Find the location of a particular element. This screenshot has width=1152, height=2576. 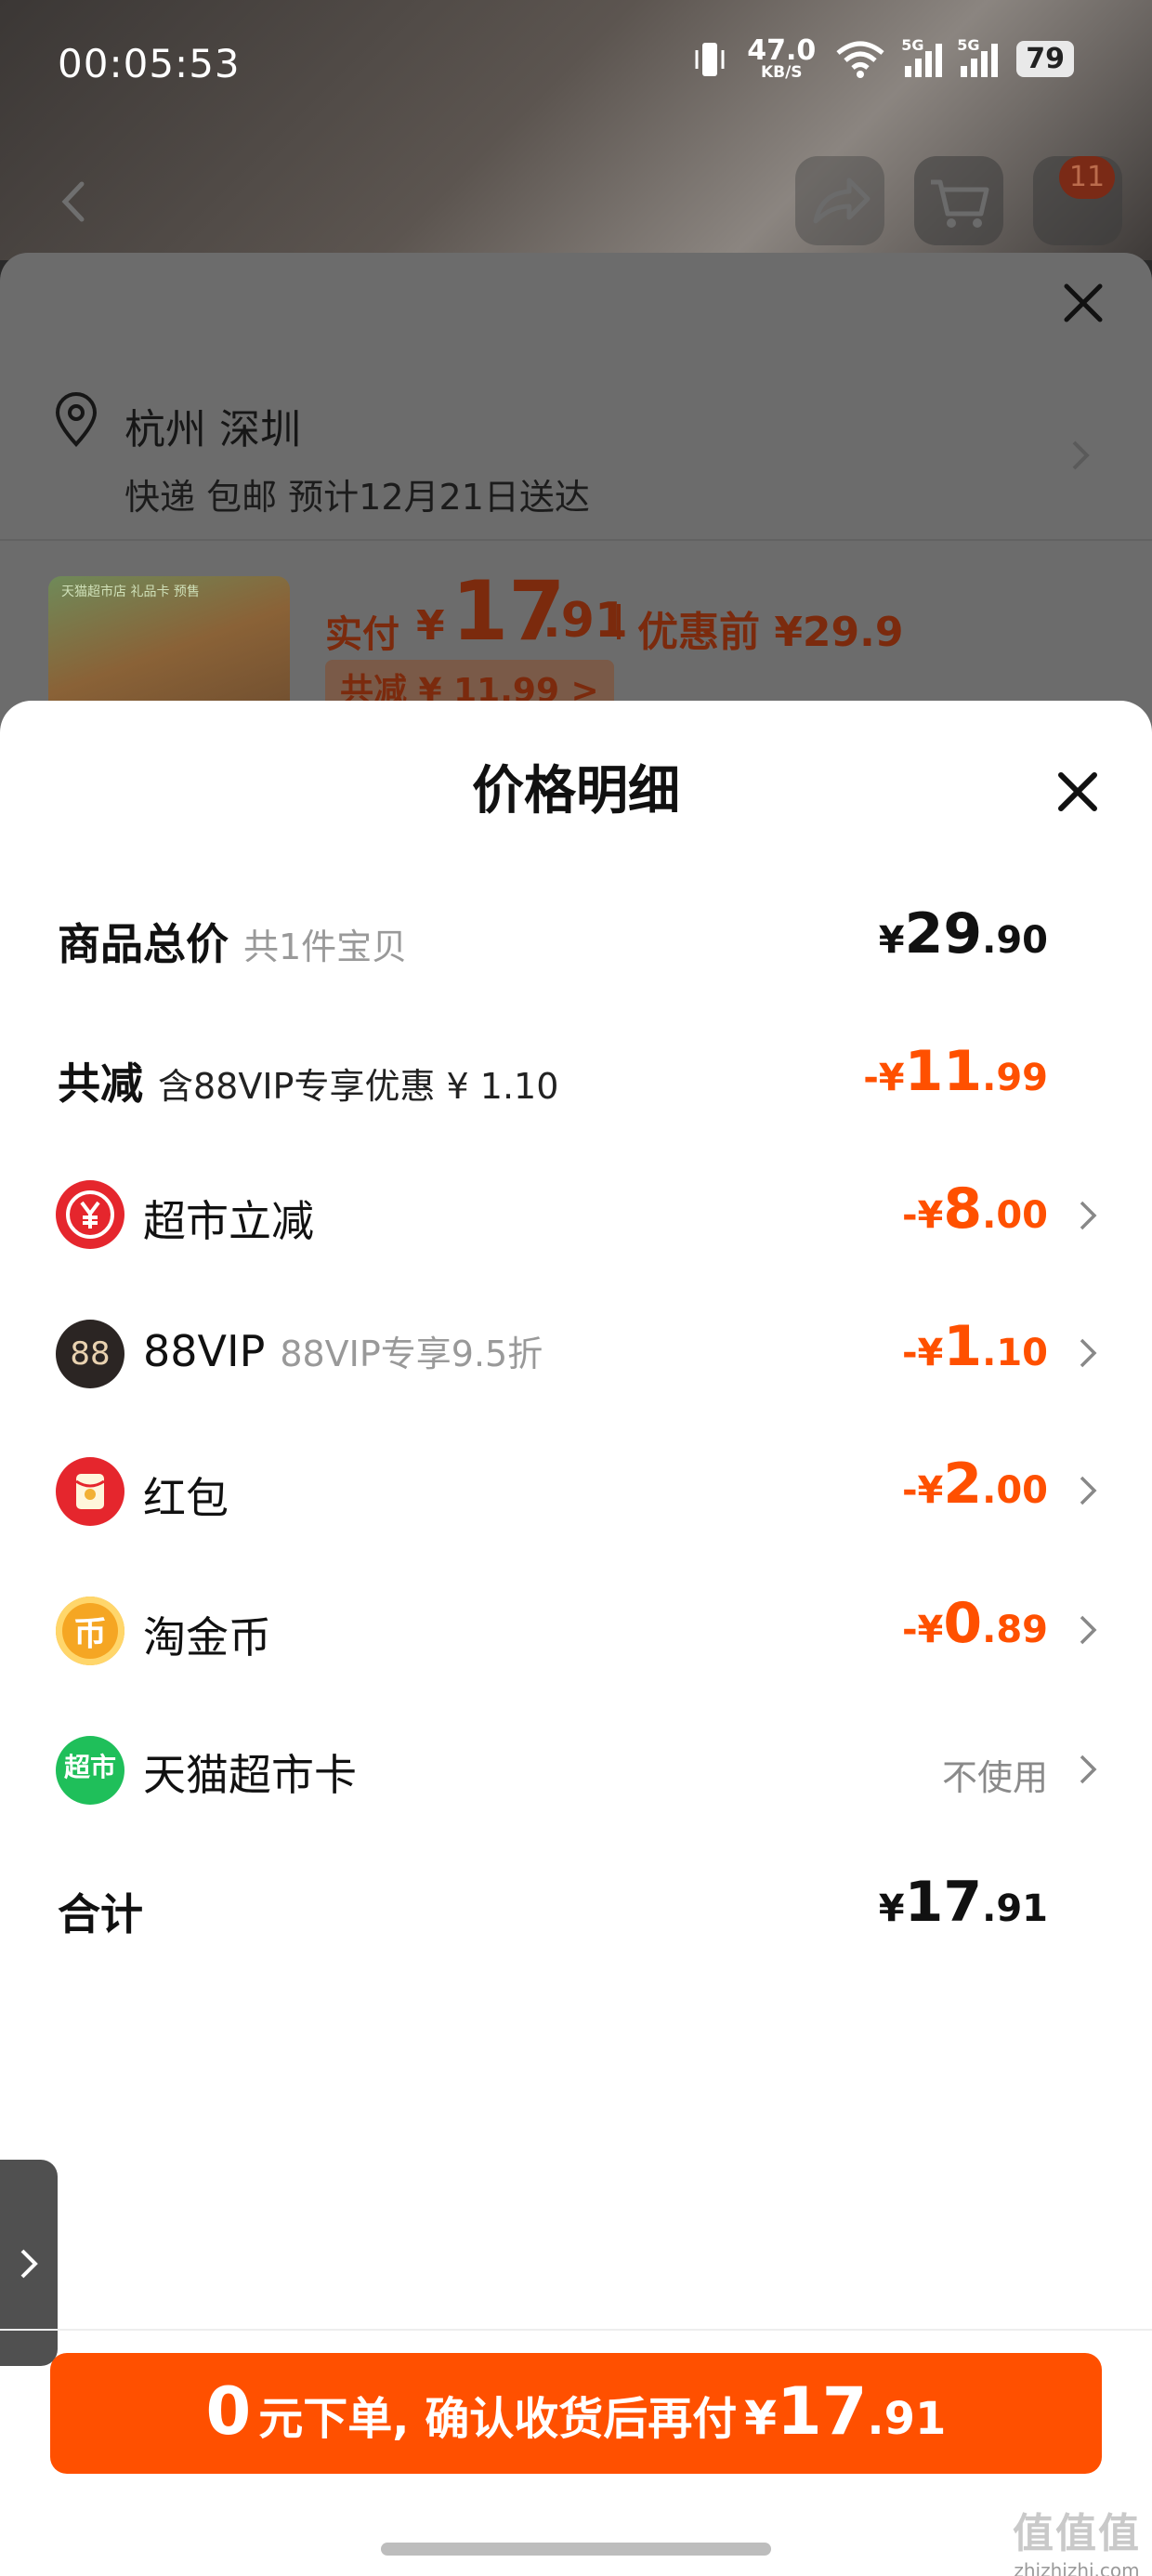

red-packet-icon is located at coordinates (90, 1491).